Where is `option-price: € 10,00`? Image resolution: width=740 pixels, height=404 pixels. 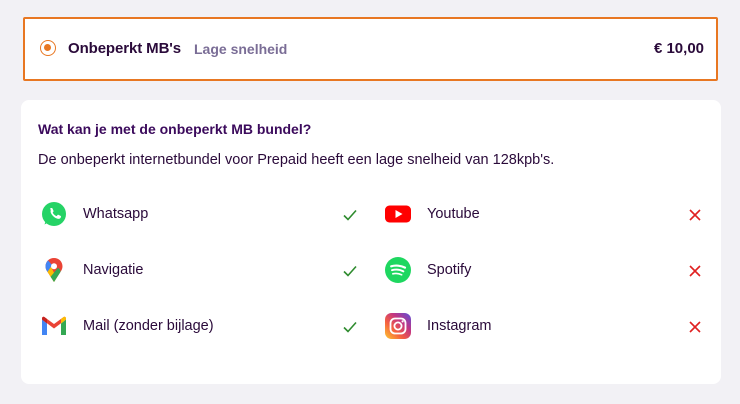
option-price: € 10,00 is located at coordinates (678, 48).